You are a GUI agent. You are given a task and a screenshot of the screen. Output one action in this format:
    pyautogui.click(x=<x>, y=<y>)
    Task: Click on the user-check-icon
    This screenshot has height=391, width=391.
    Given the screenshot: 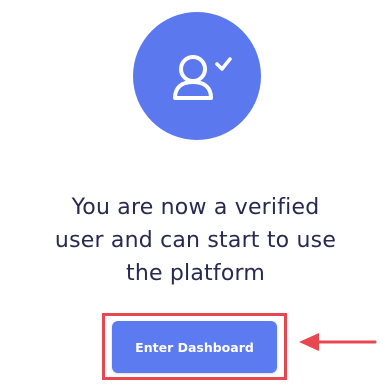 What is the action you would take?
    pyautogui.click(x=202, y=77)
    